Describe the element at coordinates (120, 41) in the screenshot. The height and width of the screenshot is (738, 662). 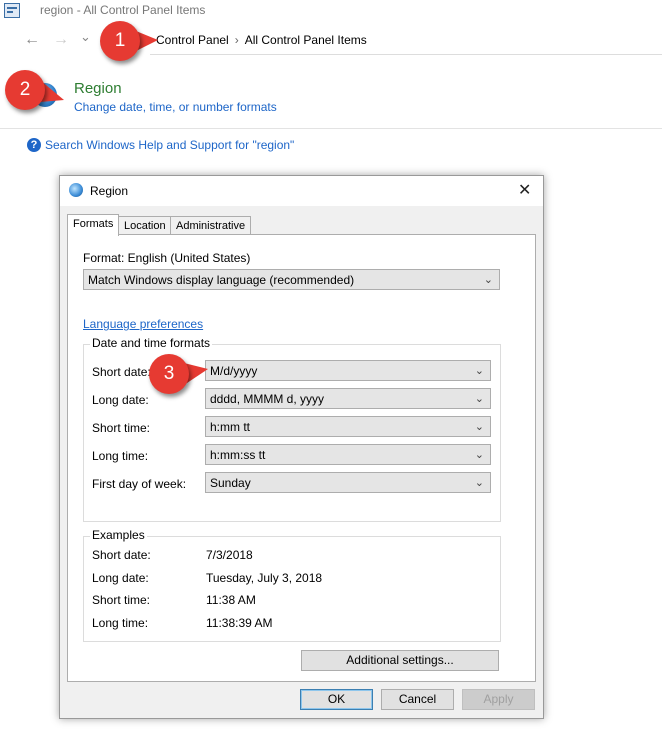
I see `callout-badge-1: 1` at that location.